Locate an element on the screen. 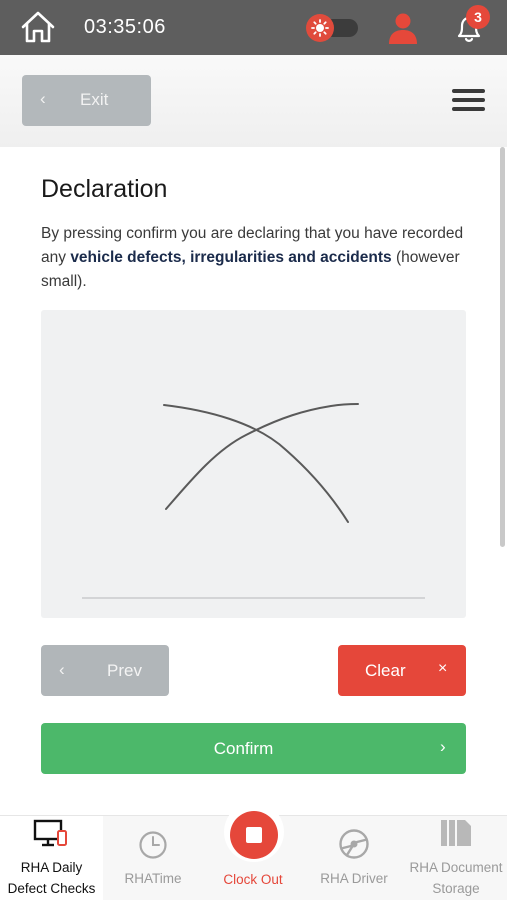 Image resolution: width=507 pixels, height=900 pixels. page-title: Declaration is located at coordinates (104, 189).